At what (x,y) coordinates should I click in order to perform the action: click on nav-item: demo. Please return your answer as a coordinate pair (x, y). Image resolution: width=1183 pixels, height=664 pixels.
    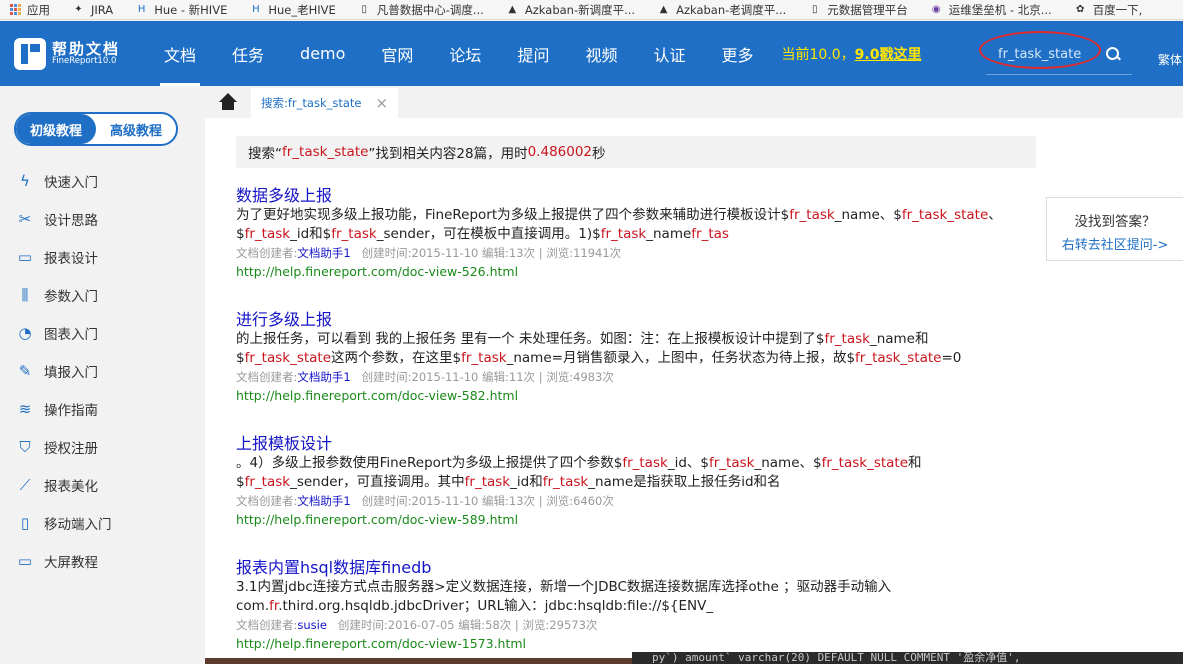
    Looking at the image, I should click on (322, 53).